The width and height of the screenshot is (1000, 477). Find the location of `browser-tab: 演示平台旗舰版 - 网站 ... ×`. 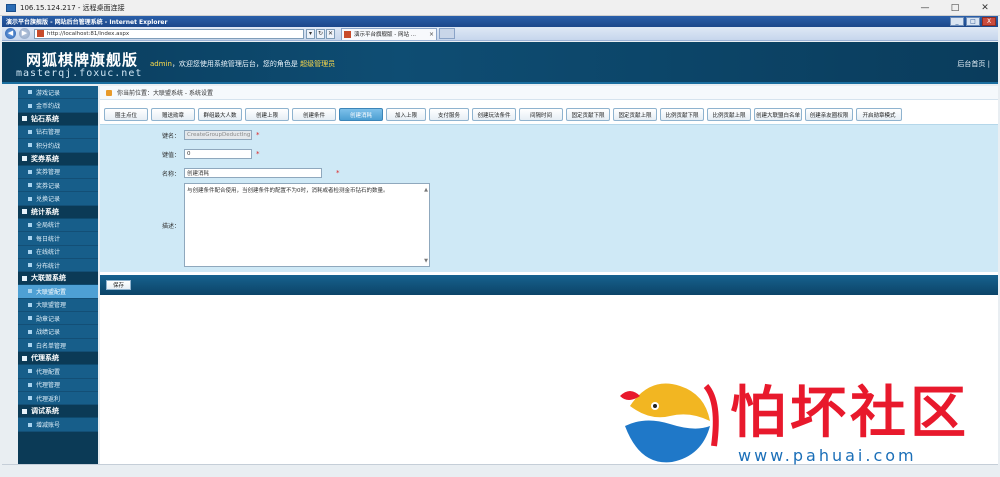

browser-tab: 演示平台旗舰版 - 网站 ... × is located at coordinates (389, 33).